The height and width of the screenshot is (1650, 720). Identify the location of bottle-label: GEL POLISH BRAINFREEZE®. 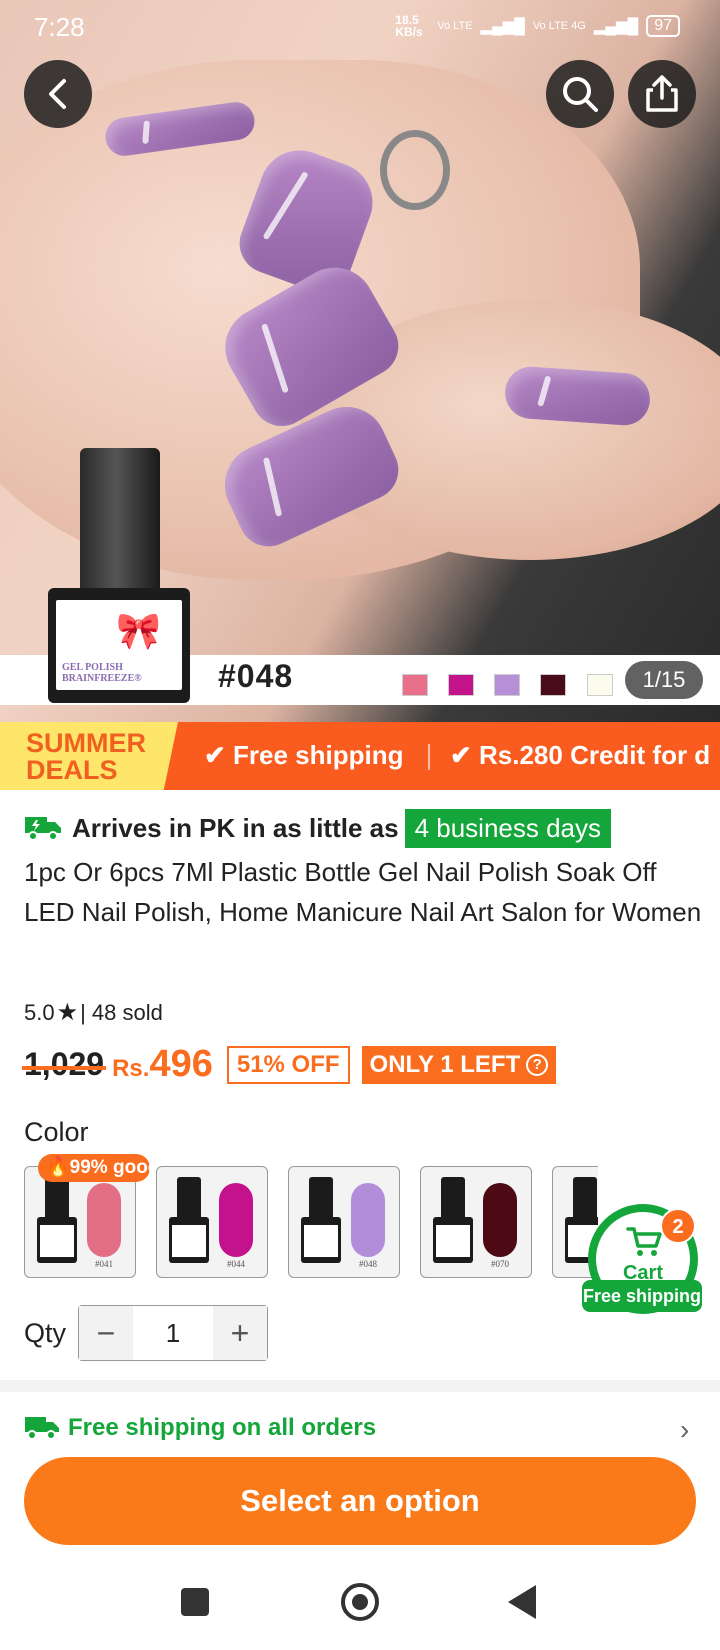
(102, 673).